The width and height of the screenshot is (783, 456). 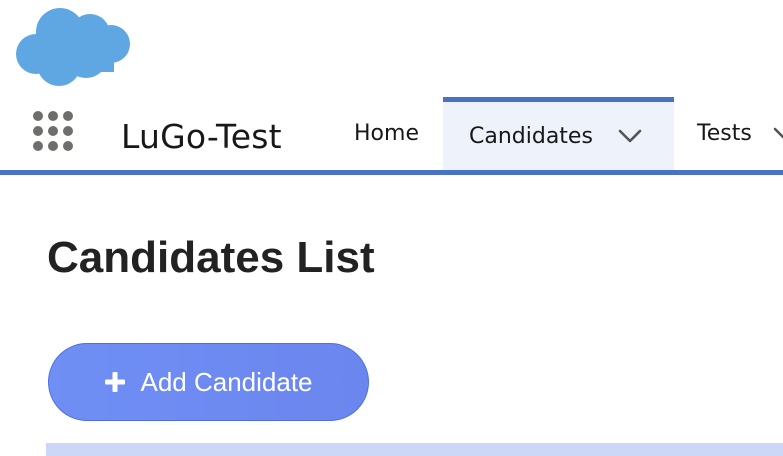 I want to click on tab-tests: Tests, so click(x=740, y=133).